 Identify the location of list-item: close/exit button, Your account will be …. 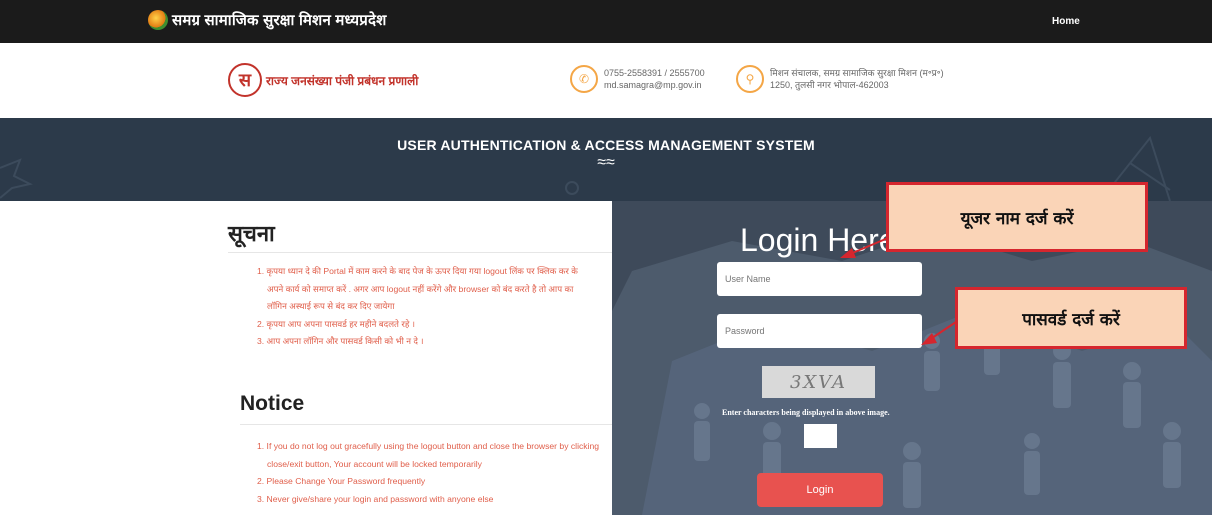
(374, 463).